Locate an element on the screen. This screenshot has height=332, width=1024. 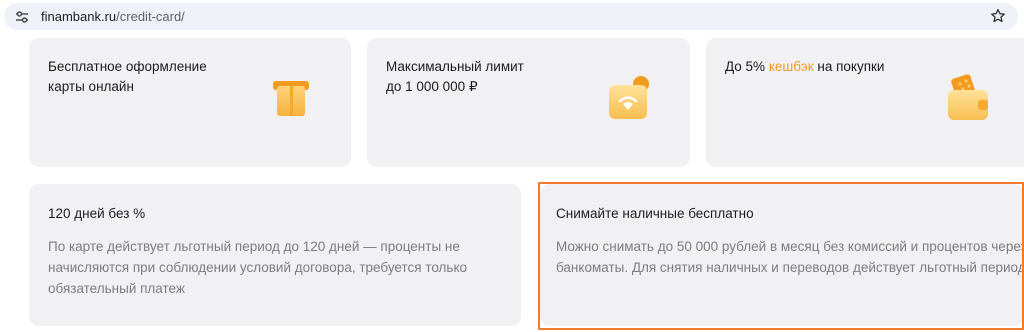
feature-description-line: обязательный платеж is located at coordinates (116, 288).